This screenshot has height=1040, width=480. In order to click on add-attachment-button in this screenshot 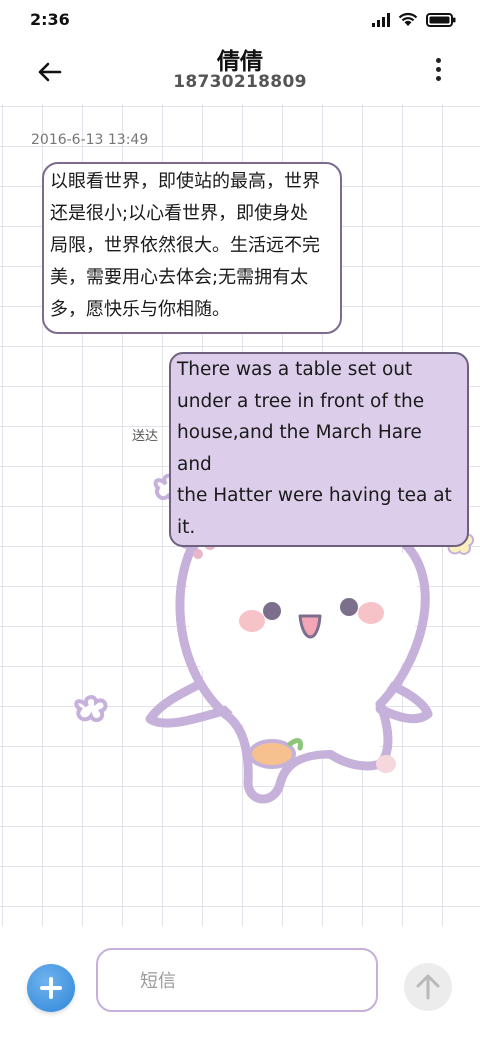, I will do `click(51, 988)`.